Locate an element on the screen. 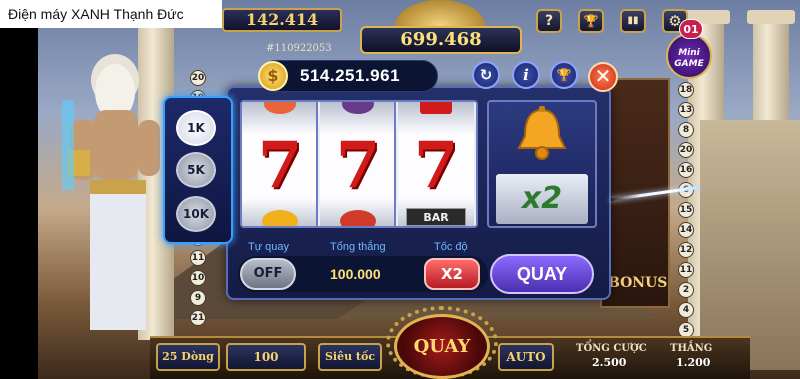  close-button: ✕ is located at coordinates (603, 77).